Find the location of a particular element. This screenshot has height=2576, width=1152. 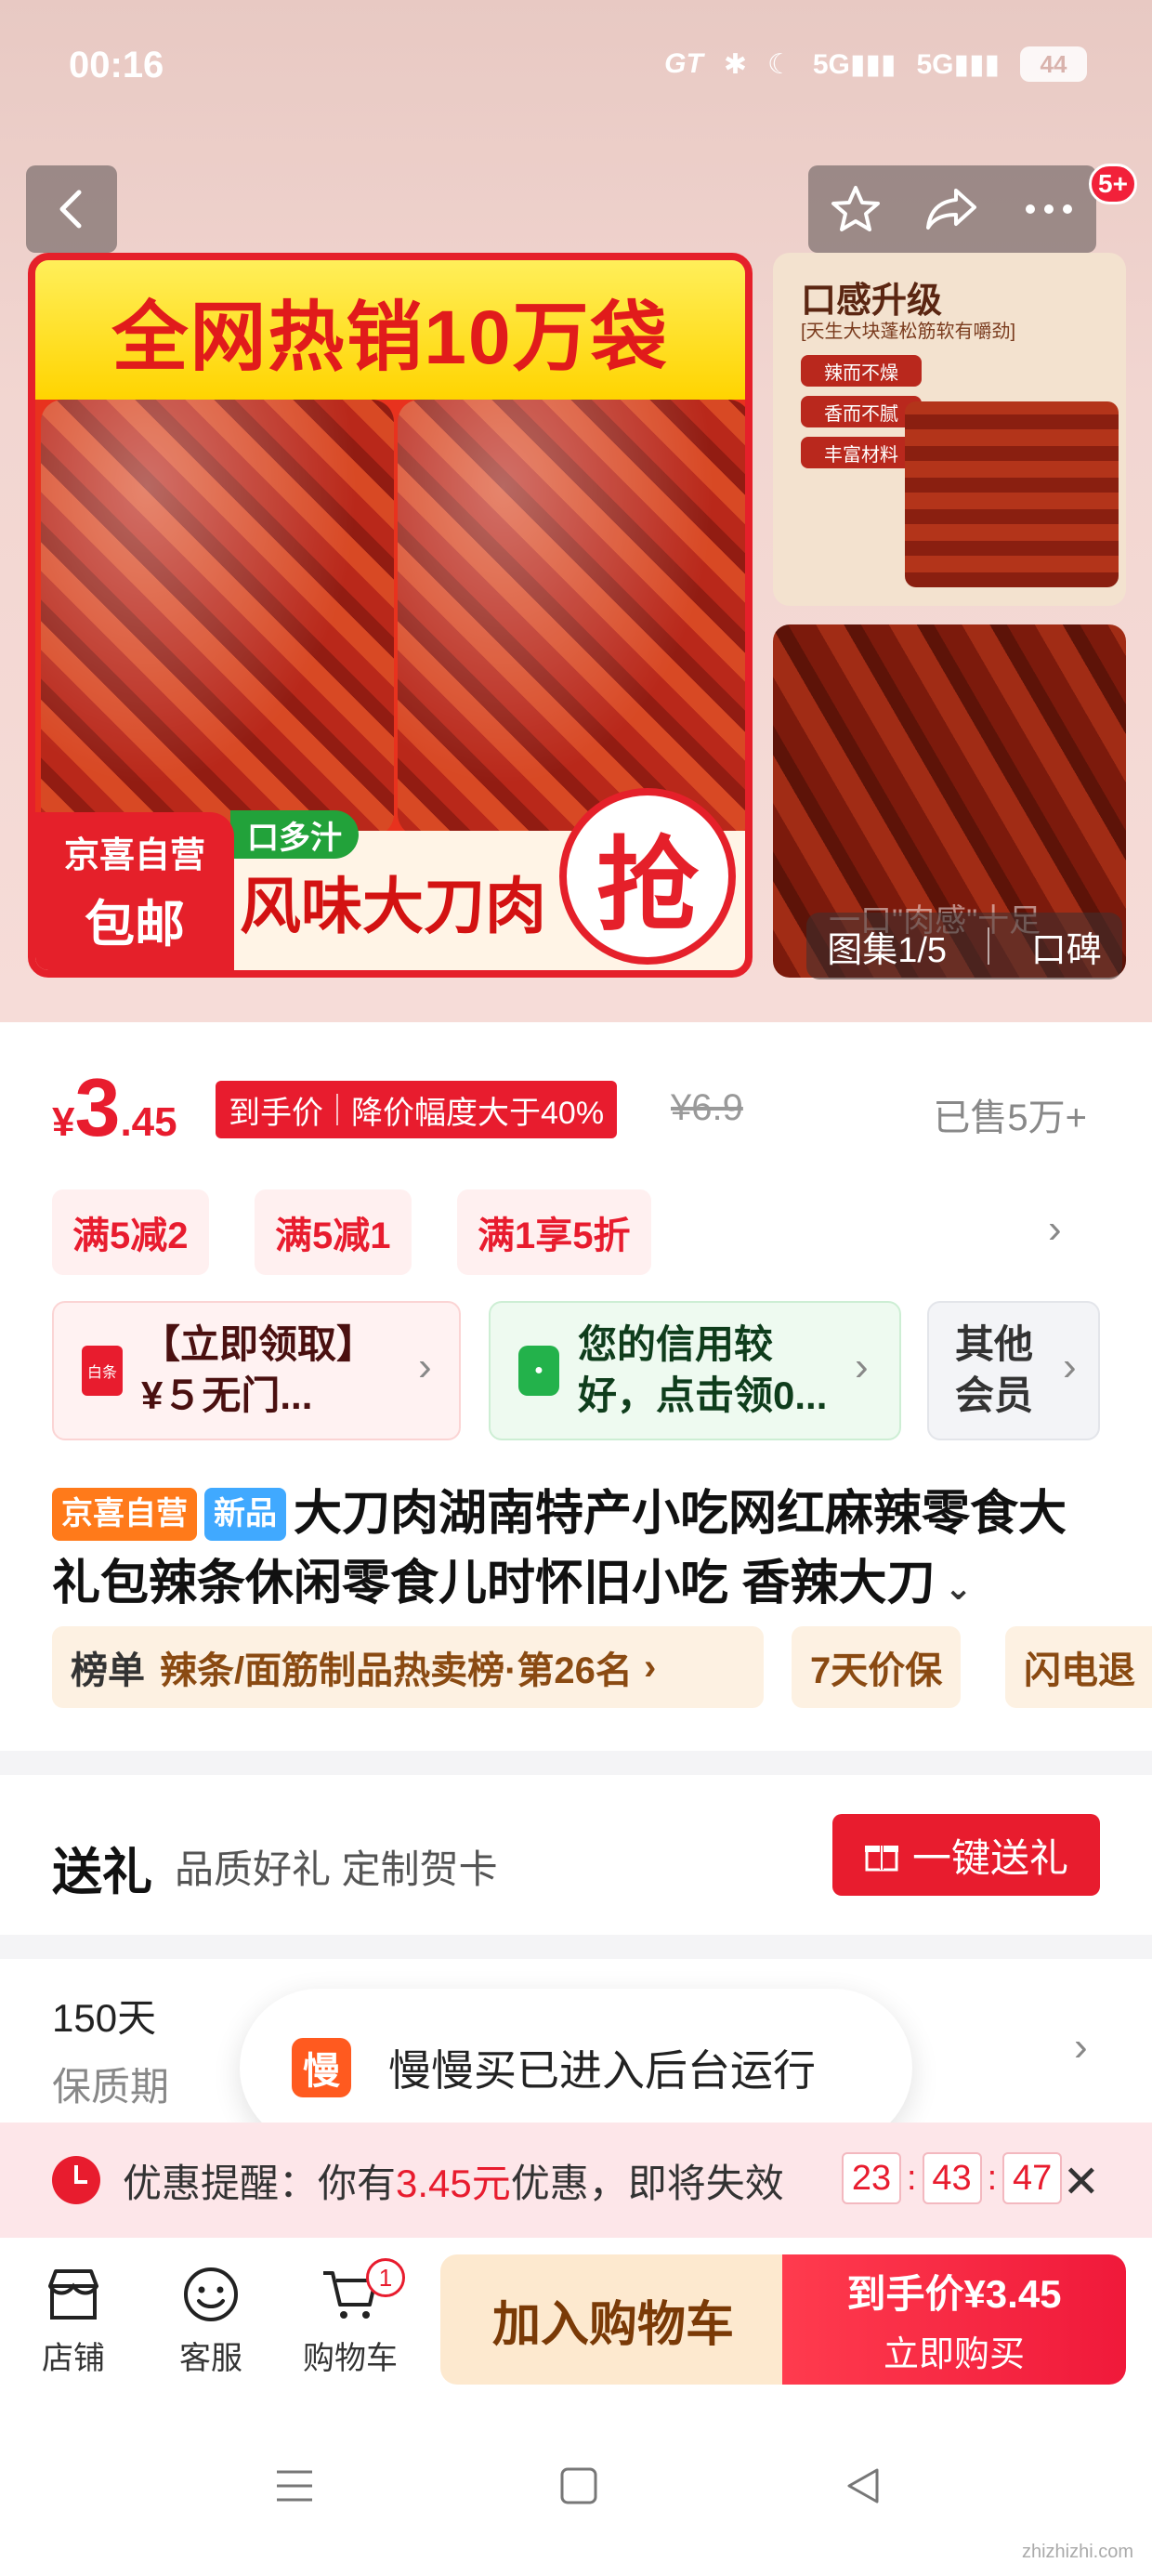

customer-service-button: 客服 is located at coordinates (211, 2322).